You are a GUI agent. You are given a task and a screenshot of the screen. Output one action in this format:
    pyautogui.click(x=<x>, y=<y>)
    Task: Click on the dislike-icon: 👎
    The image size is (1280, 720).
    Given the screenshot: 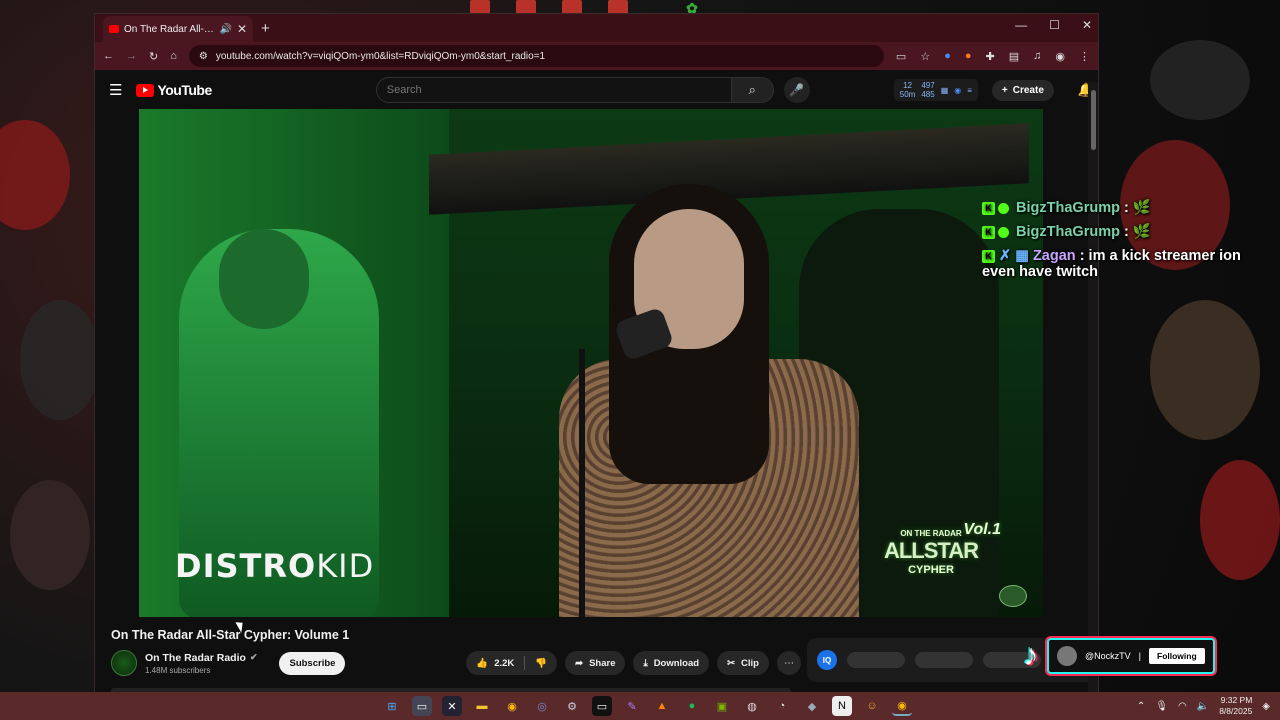 What is the action you would take?
    pyautogui.click(x=541, y=663)
    